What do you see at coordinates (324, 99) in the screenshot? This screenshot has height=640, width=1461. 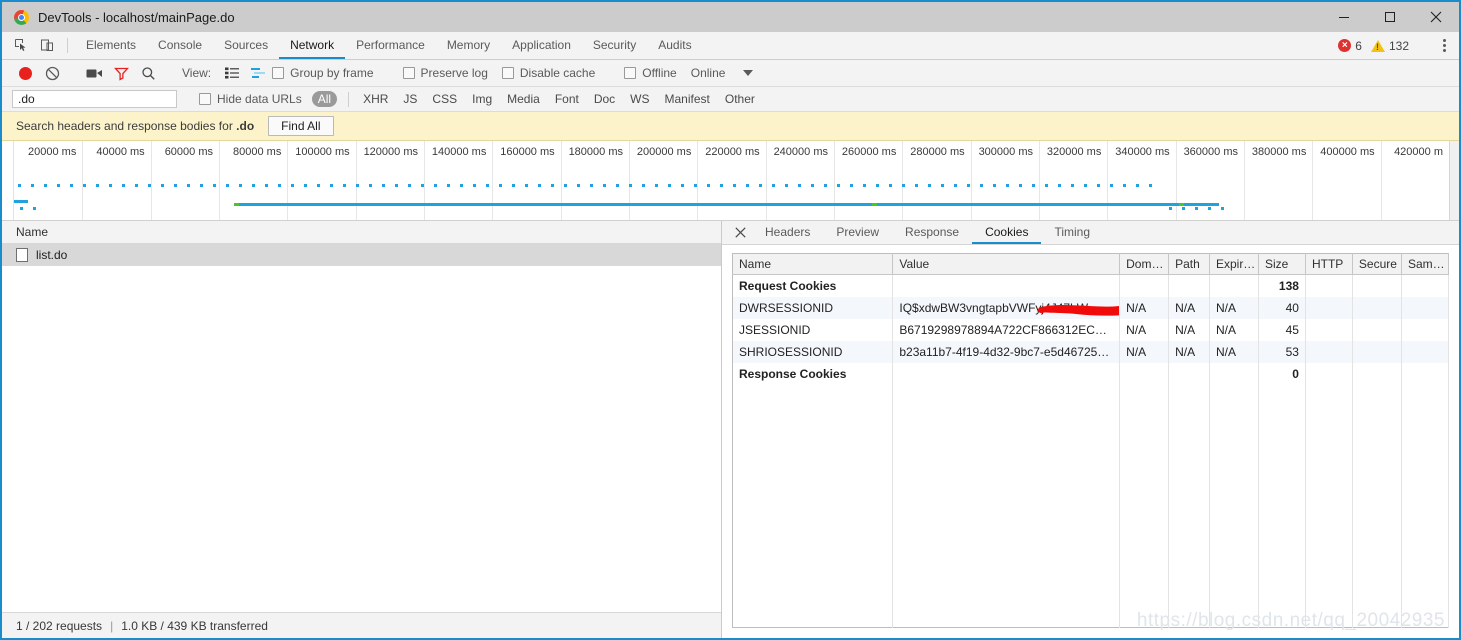 I see `type-filter-all: All` at bounding box center [324, 99].